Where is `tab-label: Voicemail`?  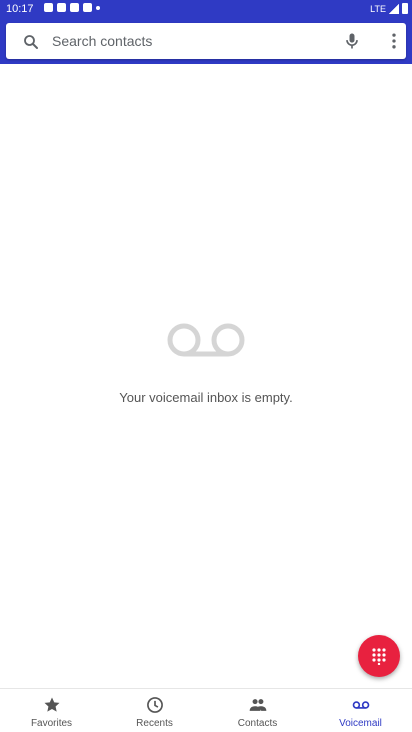
tab-label: Voicemail is located at coordinates (360, 723).